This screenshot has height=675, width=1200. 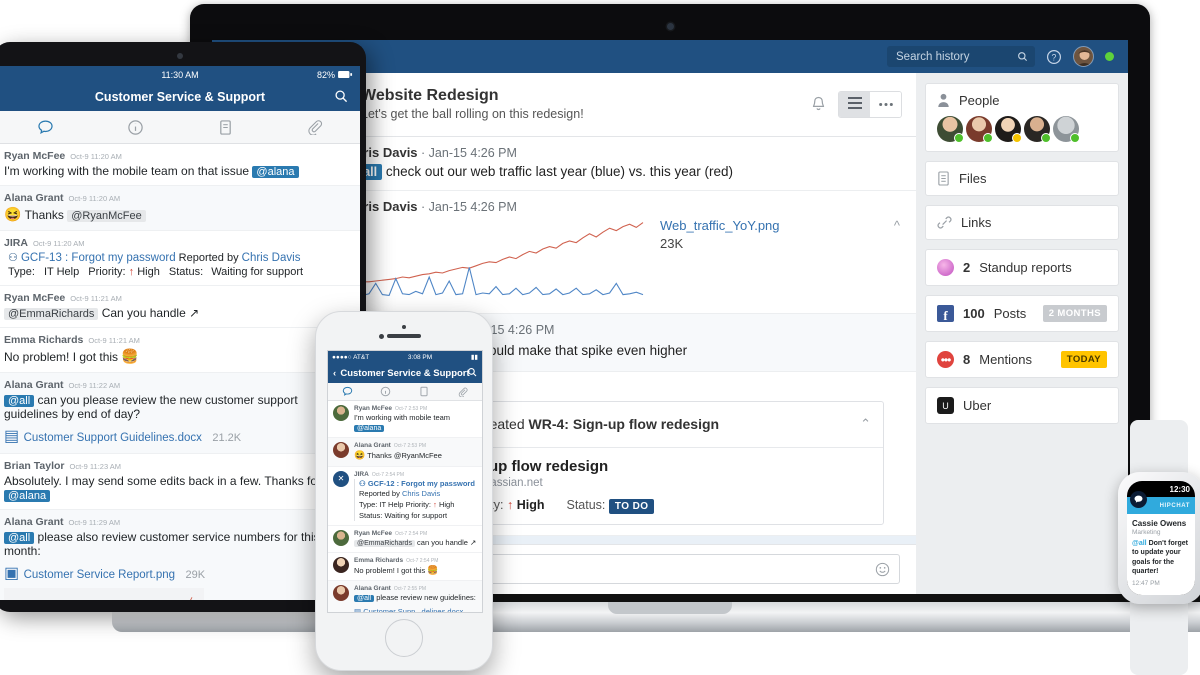 What do you see at coordinates (961, 56) in the screenshot?
I see `search-input: Search history` at bounding box center [961, 56].